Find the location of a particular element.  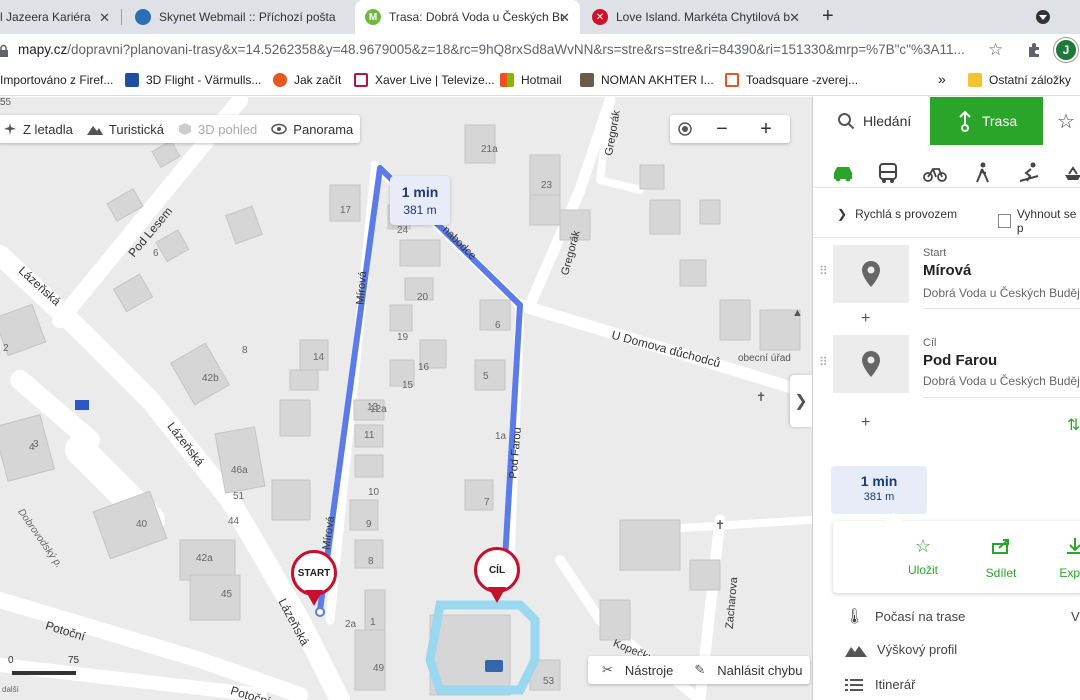

itinerary-row: Itinerář is located at coordinates (880, 684).